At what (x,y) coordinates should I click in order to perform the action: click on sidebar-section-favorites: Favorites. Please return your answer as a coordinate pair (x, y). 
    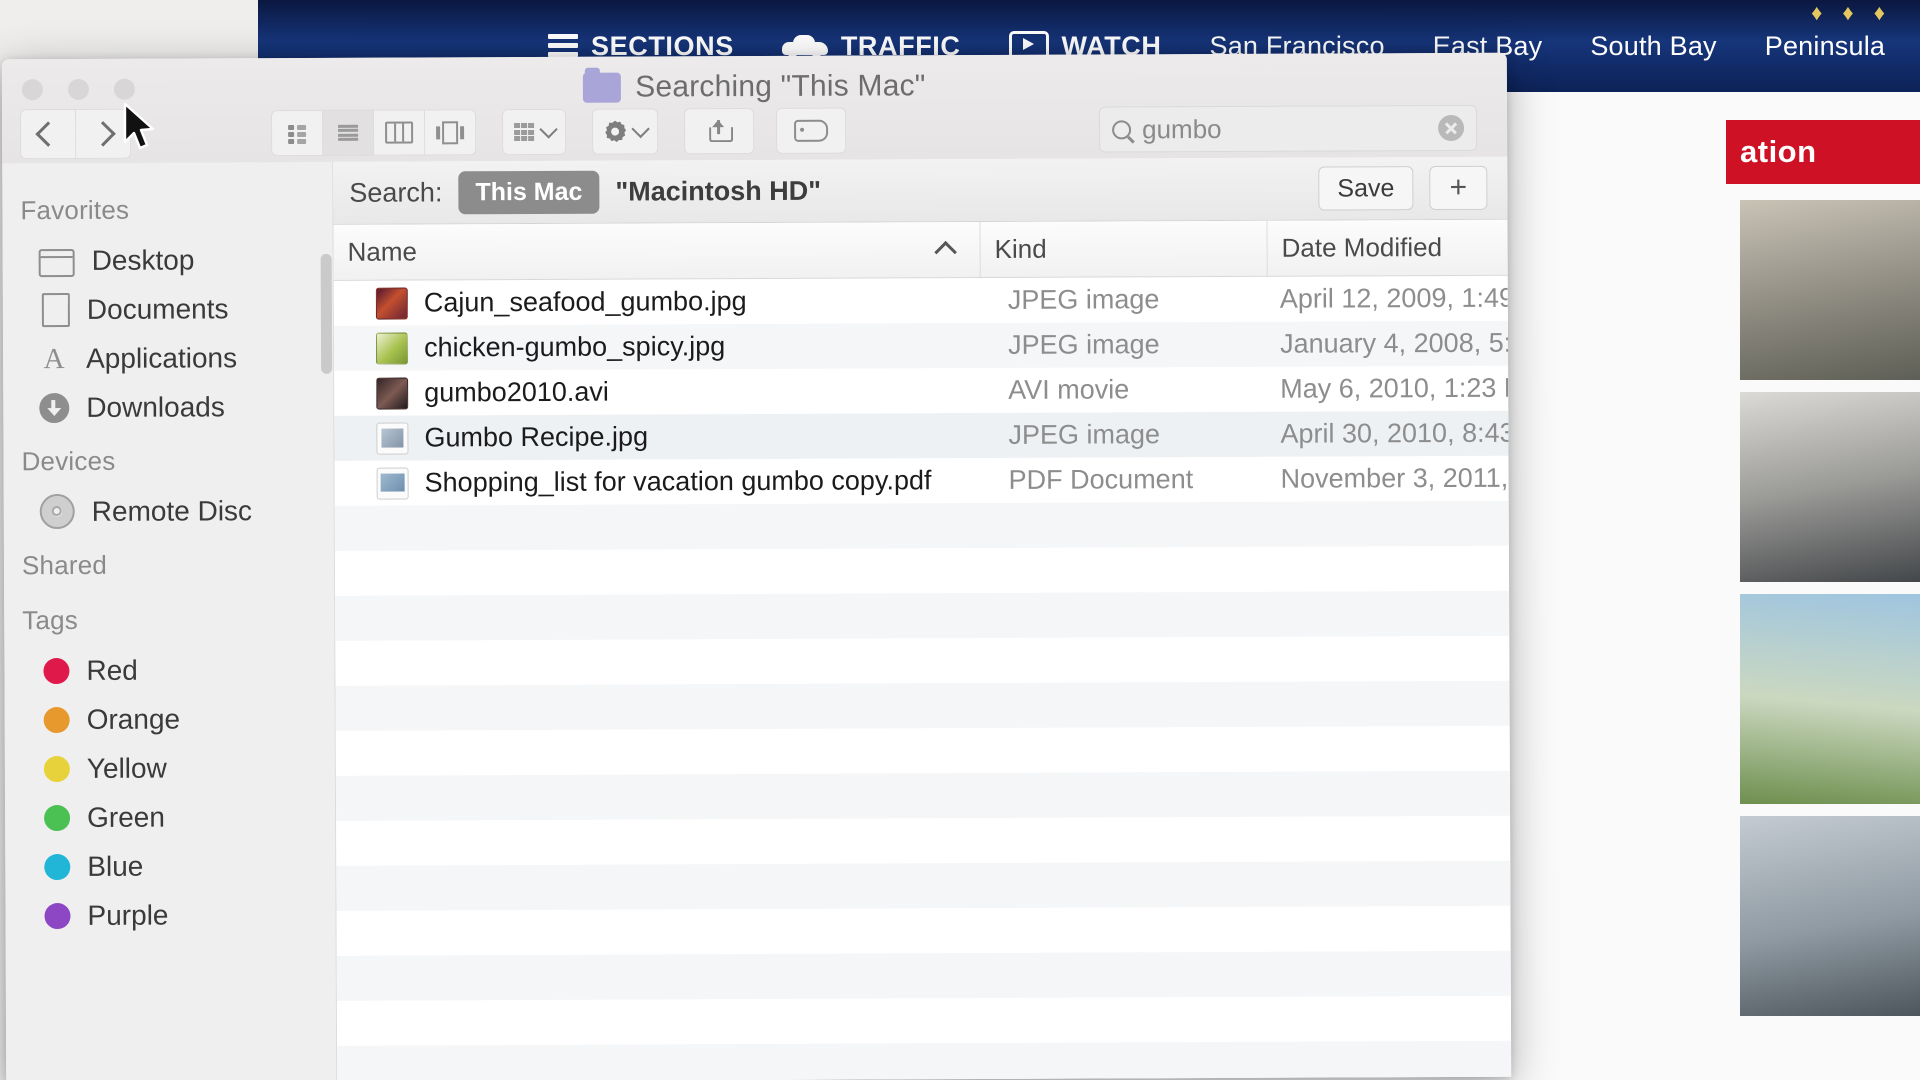
    Looking at the image, I should click on (75, 210).